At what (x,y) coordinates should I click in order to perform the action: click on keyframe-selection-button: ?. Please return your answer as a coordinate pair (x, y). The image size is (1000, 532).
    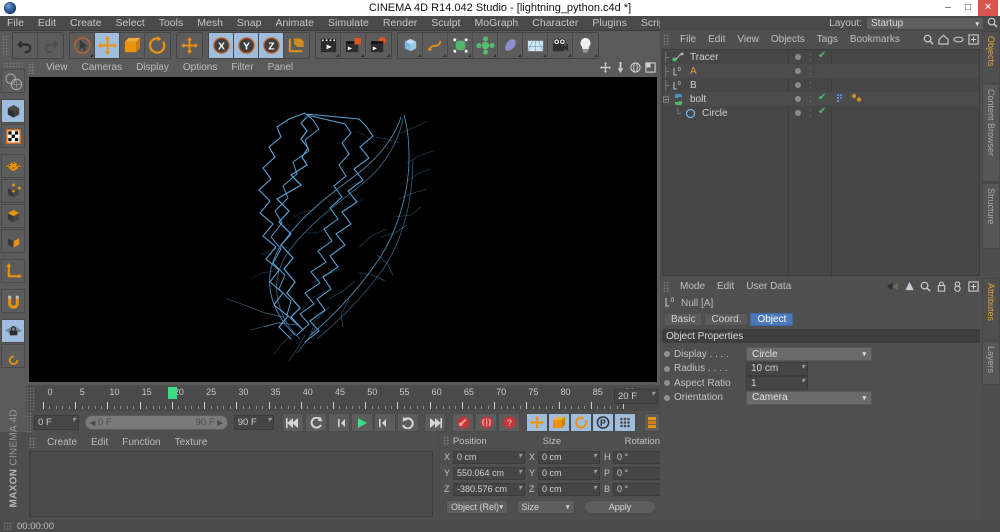
    Looking at the image, I should click on (509, 422).